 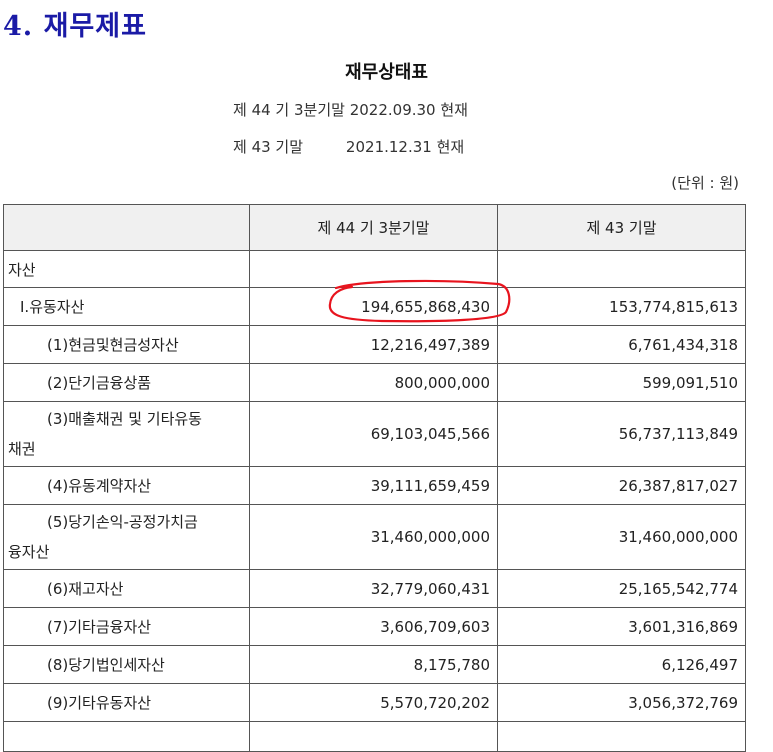 What do you see at coordinates (122, 522) in the screenshot?
I see `row-label-line1: (5)당기손익-공정가치금` at bounding box center [122, 522].